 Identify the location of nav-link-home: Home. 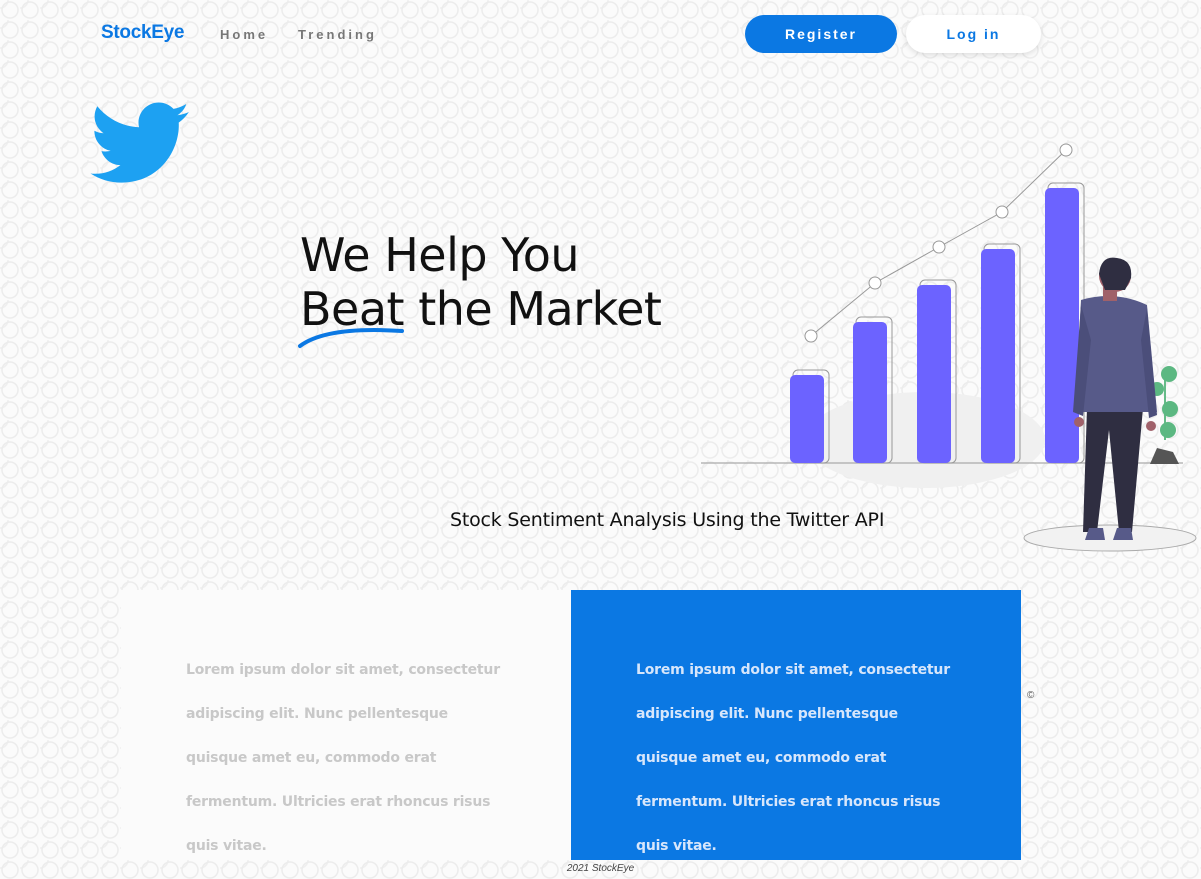
(244, 34).